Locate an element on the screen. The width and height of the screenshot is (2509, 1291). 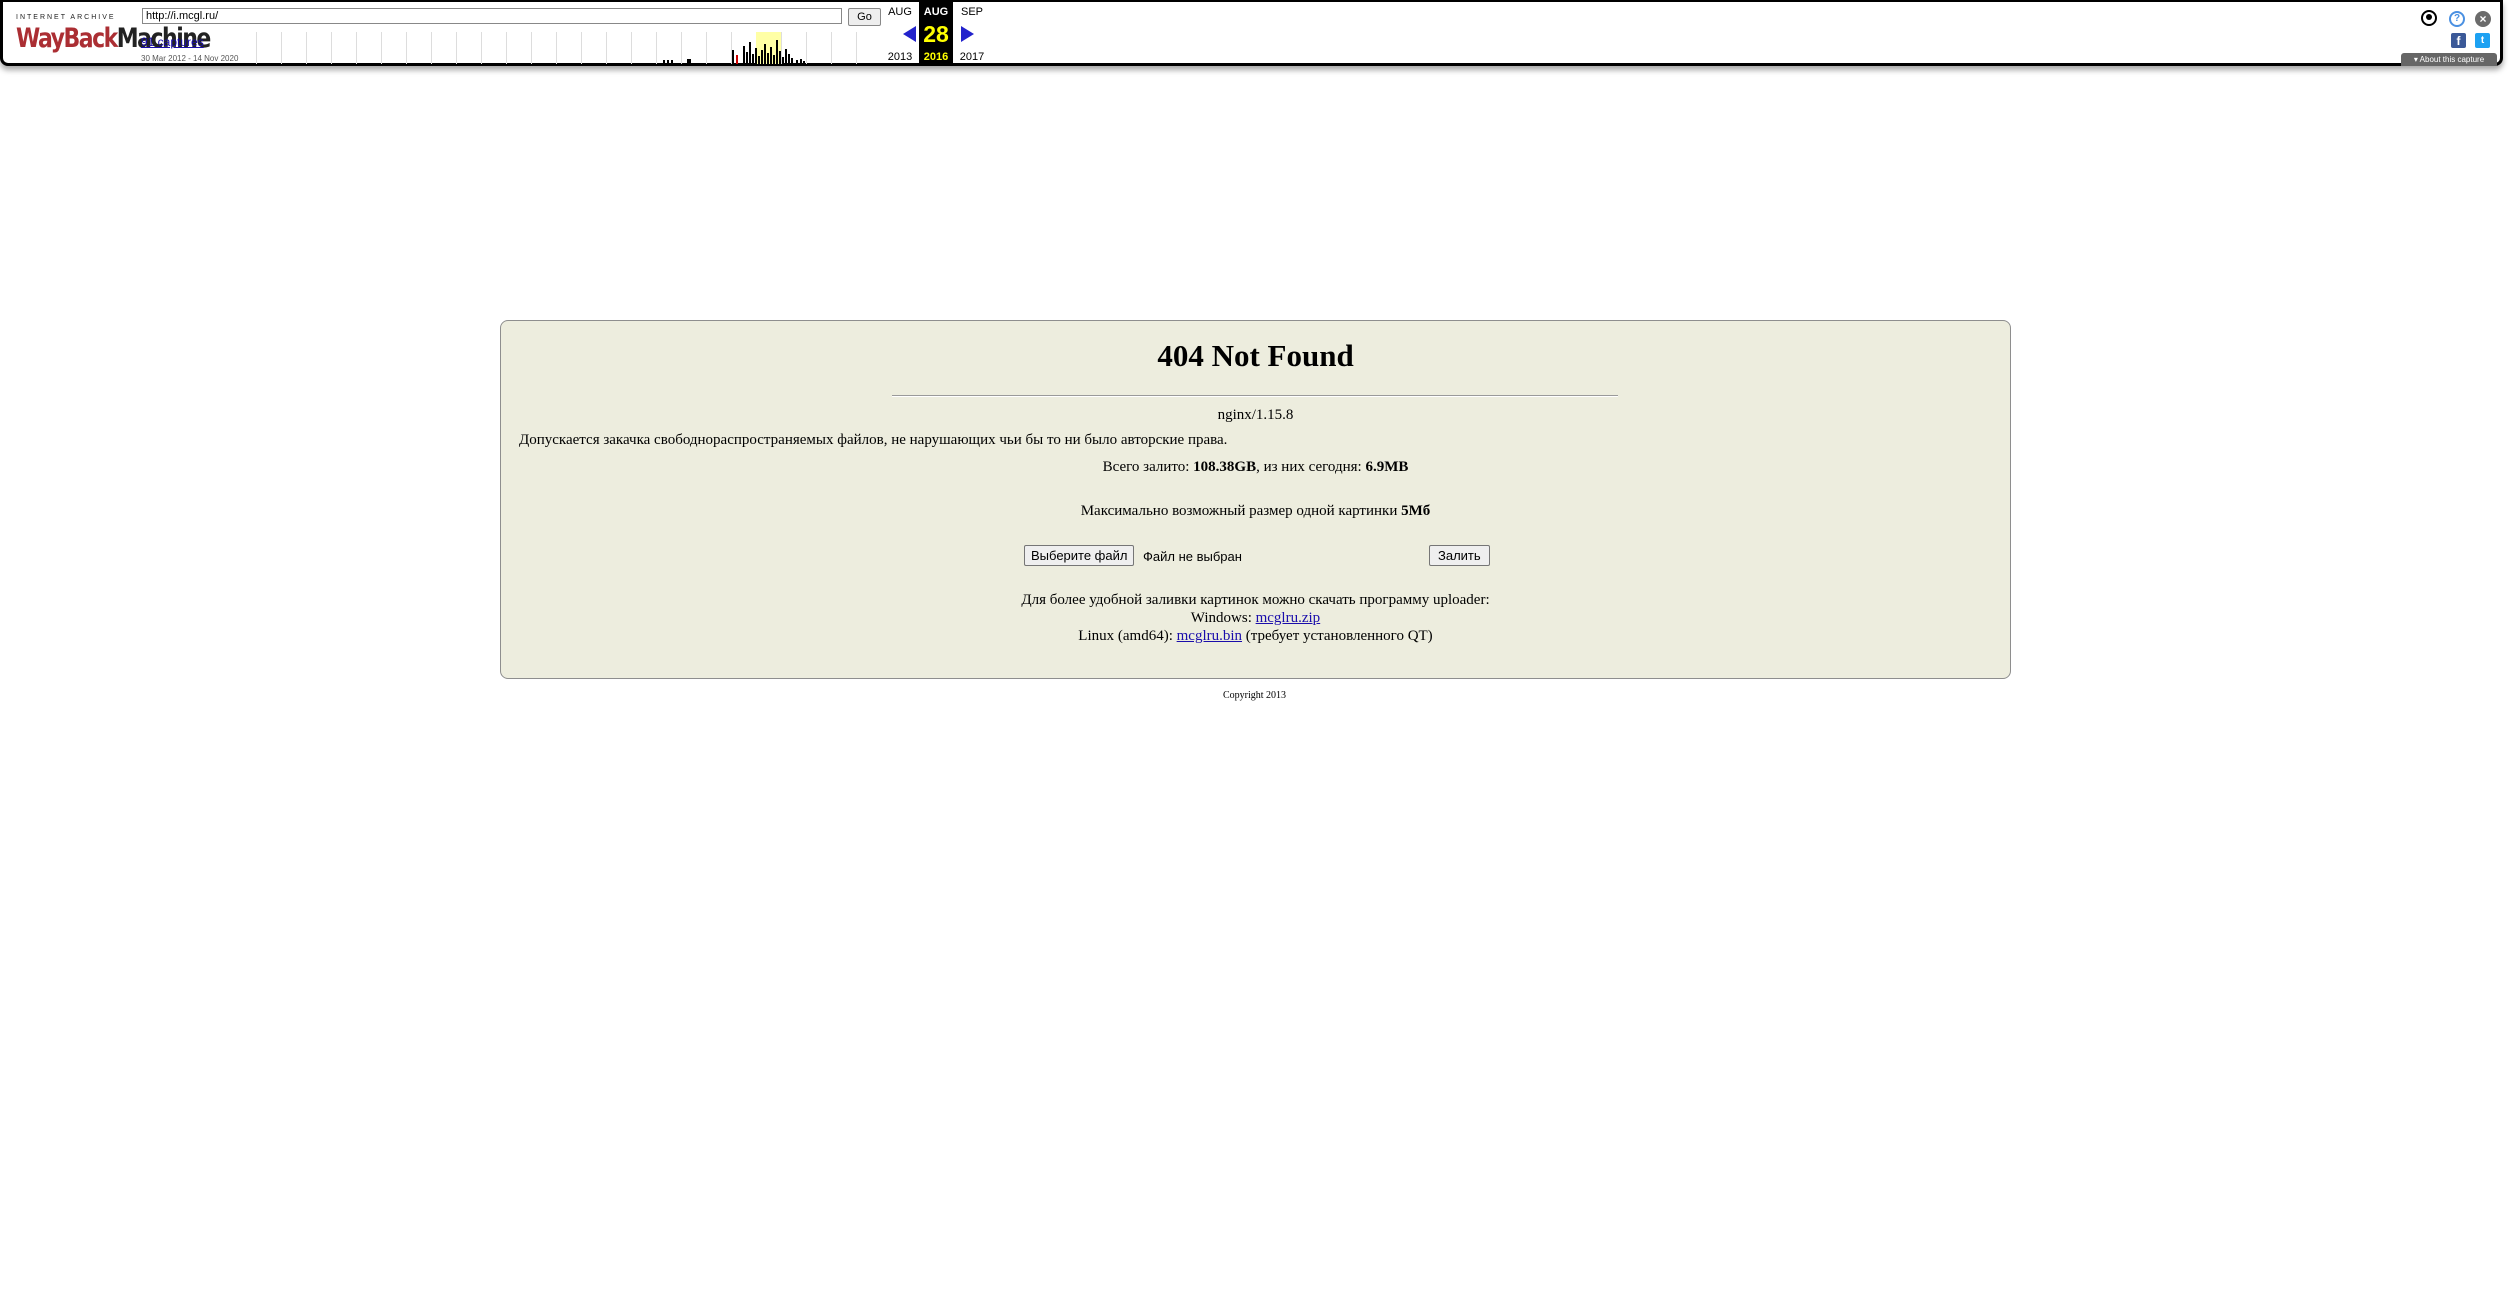
totals-value: 108.38GB is located at coordinates (1225, 467).